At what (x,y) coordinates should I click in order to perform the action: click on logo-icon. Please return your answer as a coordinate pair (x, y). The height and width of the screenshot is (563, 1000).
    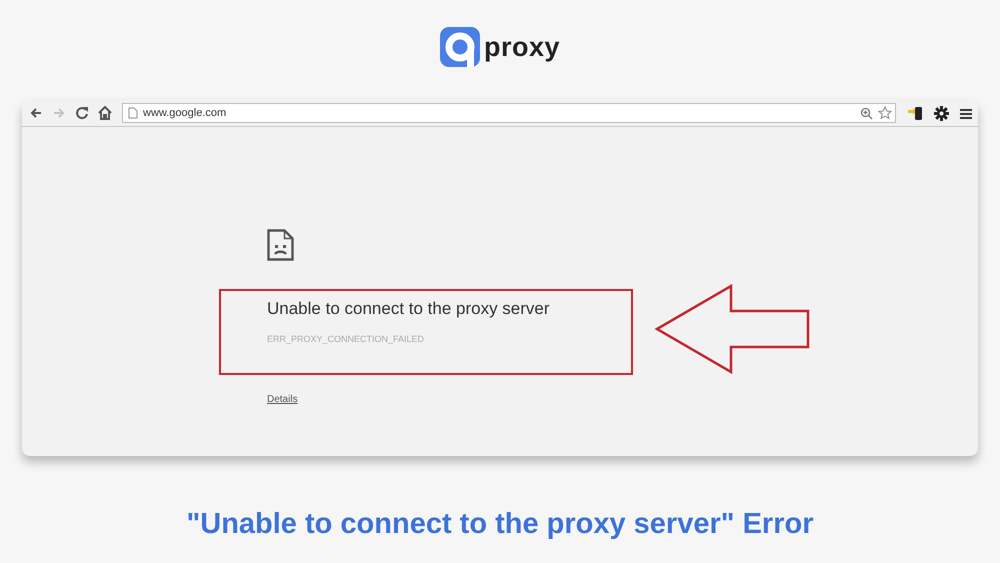
    Looking at the image, I should click on (460, 47).